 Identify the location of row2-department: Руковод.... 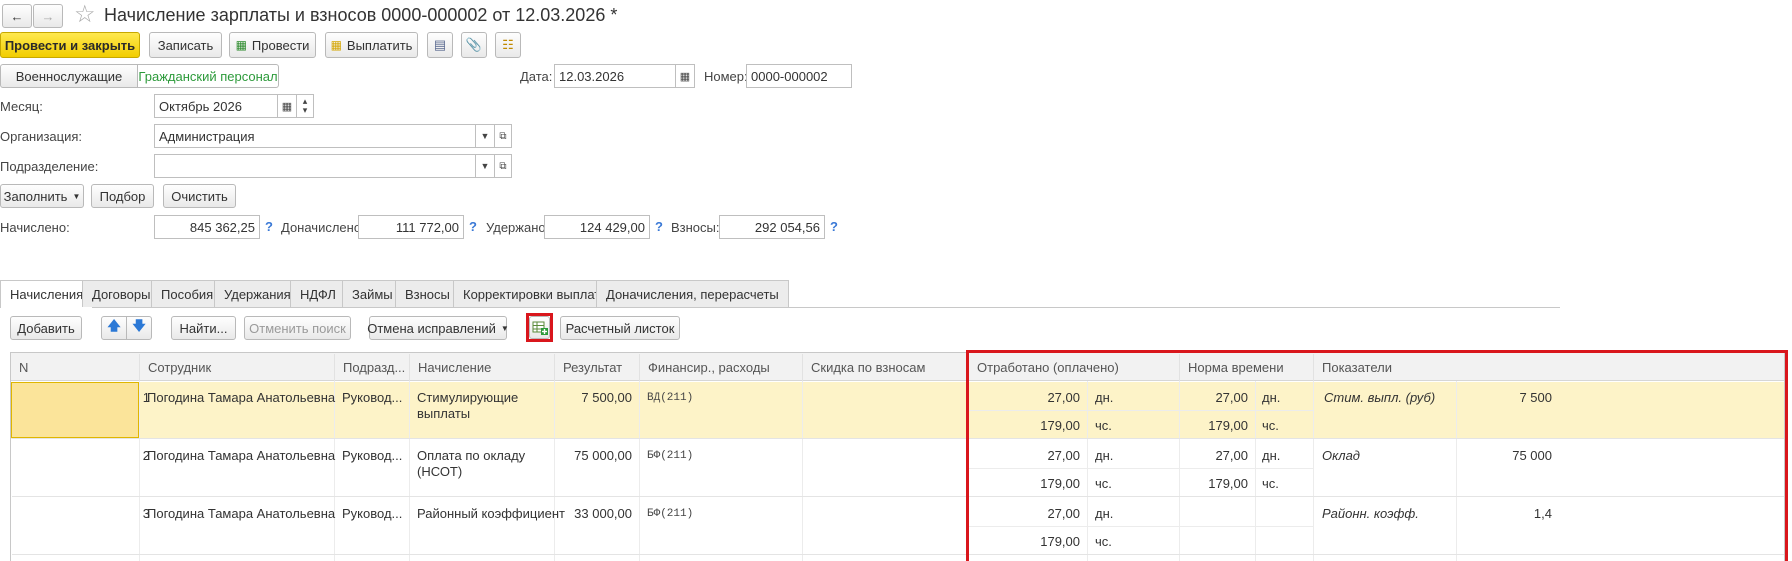
(372, 455).